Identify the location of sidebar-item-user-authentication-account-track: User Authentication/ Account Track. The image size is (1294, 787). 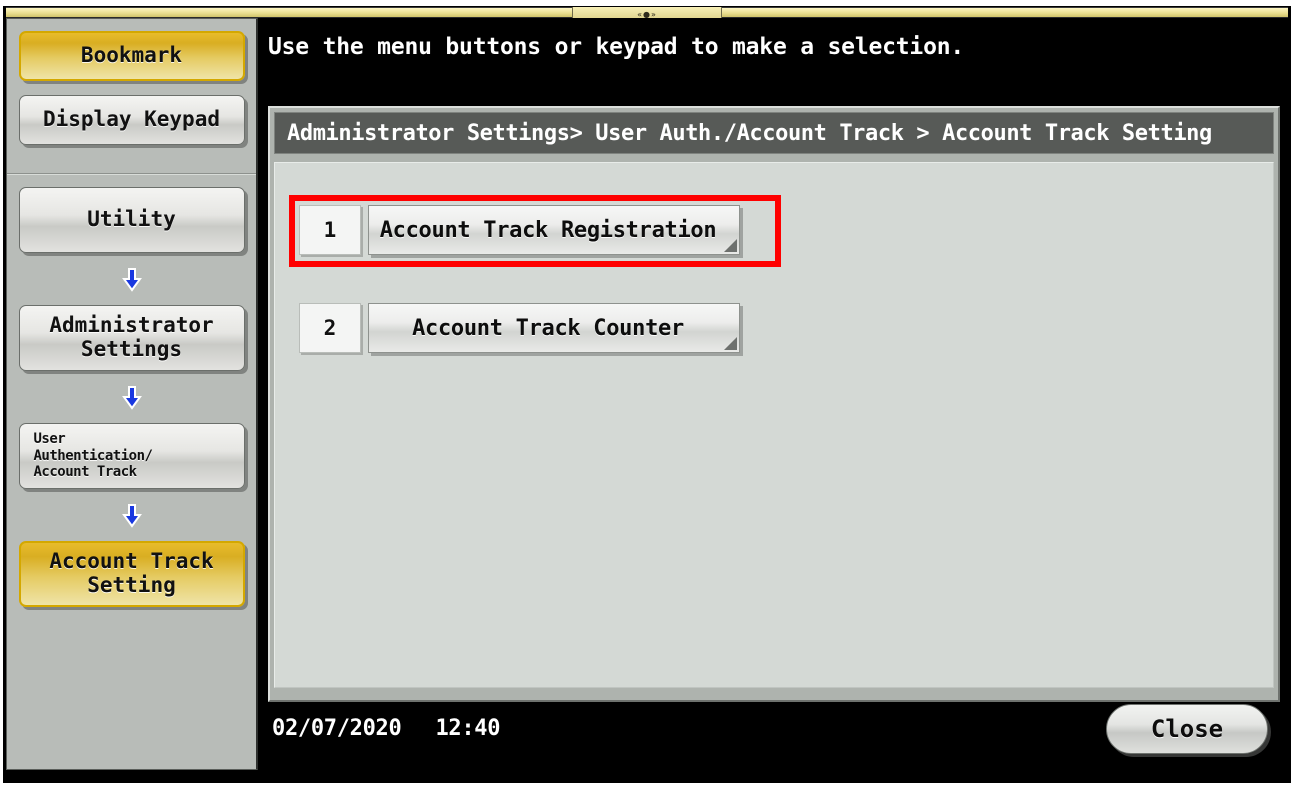
(131, 456).